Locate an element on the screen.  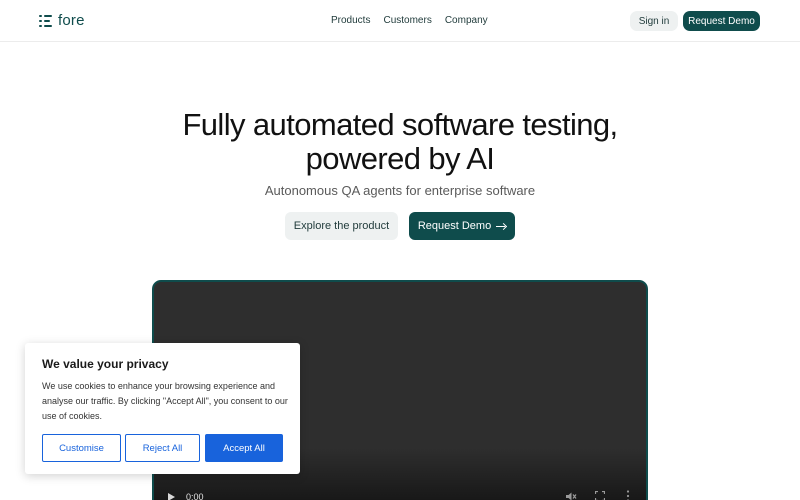
logo-text: fore is located at coordinates (71, 20).